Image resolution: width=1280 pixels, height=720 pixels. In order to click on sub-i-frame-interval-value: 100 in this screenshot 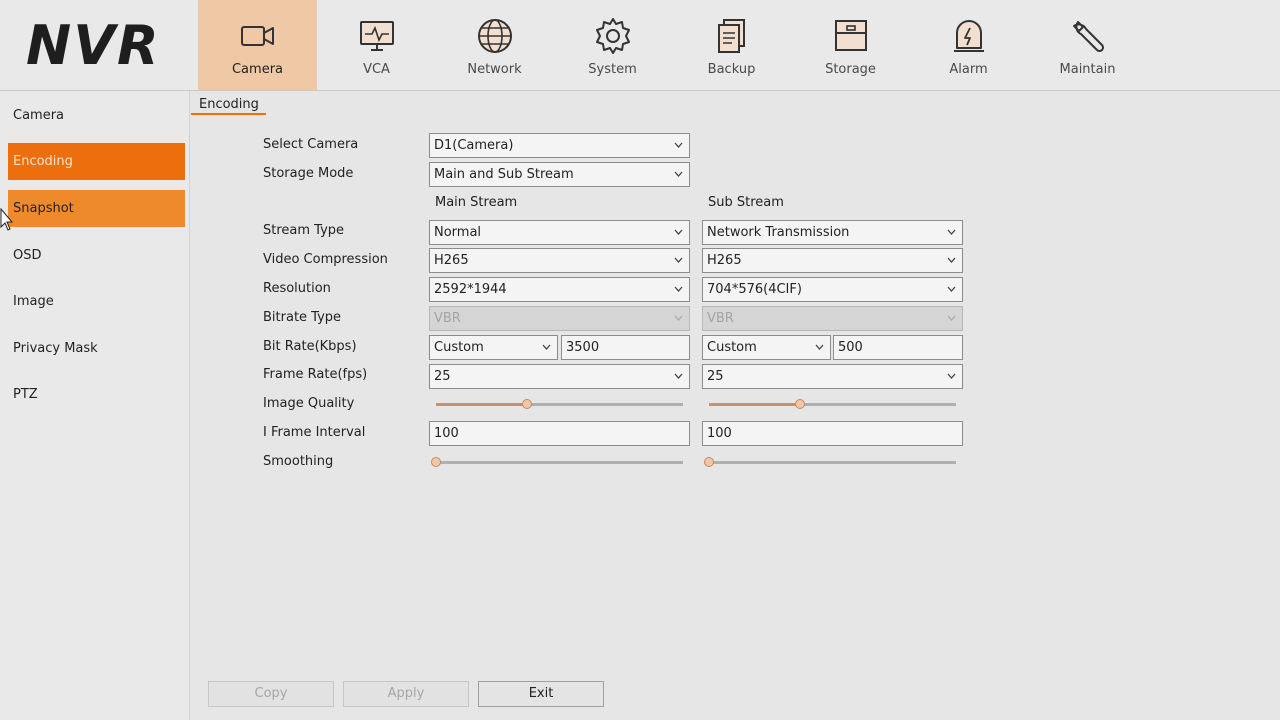, I will do `click(719, 433)`.